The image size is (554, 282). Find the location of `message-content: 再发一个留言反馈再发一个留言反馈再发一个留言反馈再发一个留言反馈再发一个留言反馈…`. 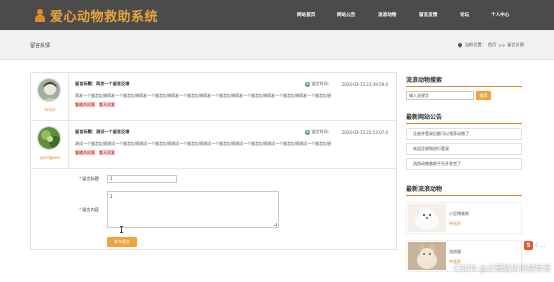

message-content: 再发一个留言反馈再发一个留言反馈再发一个留言反馈再发一个留言反馈再发一个留言反馈… is located at coordinates (203, 95).